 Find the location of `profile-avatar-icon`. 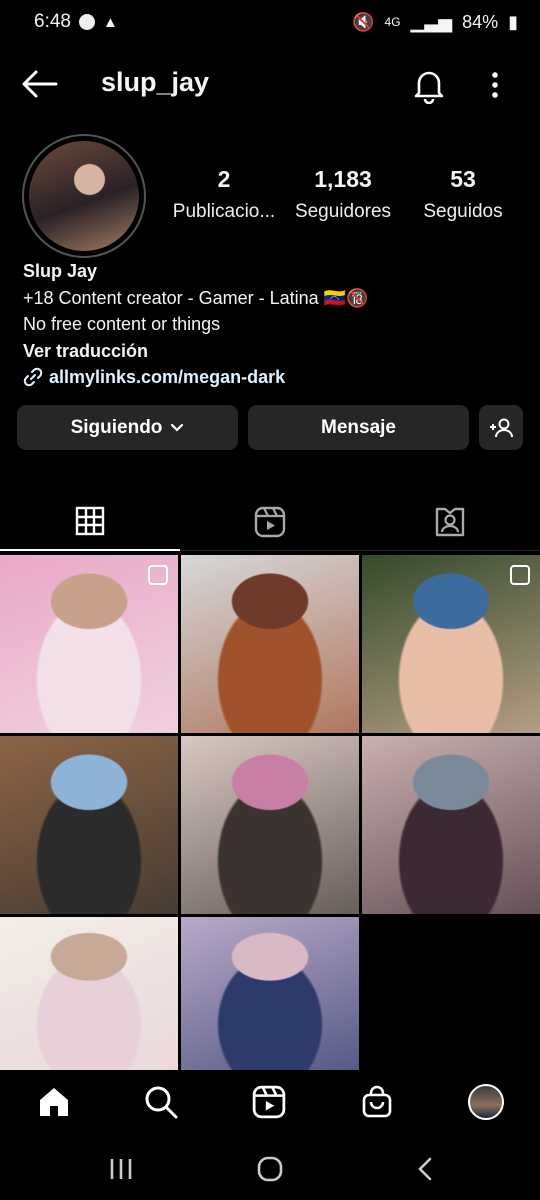

profile-avatar-icon is located at coordinates (486, 1102).